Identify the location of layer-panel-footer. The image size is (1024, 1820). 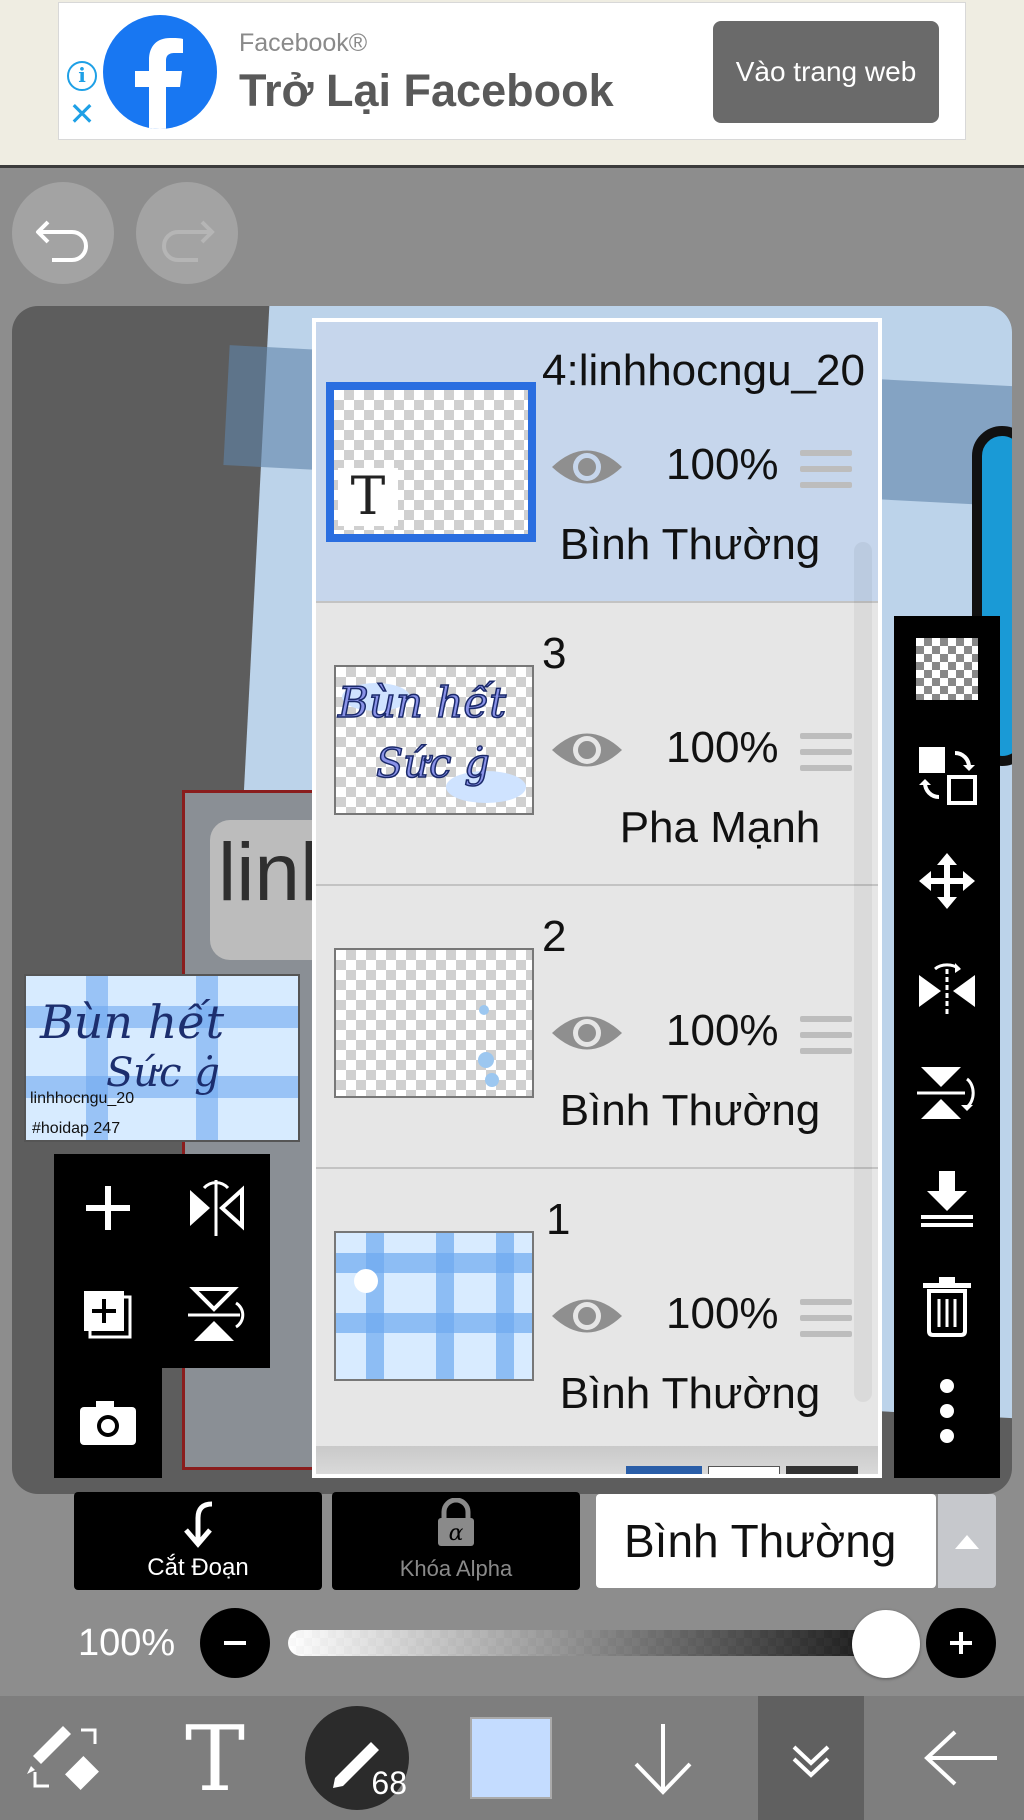
(597, 1460).